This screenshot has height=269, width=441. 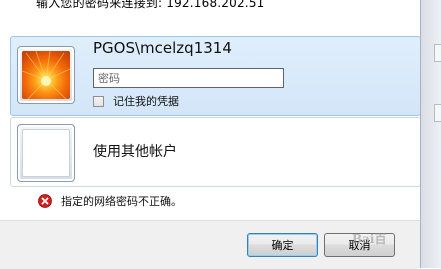 I want to click on error-icon, so click(x=45, y=201).